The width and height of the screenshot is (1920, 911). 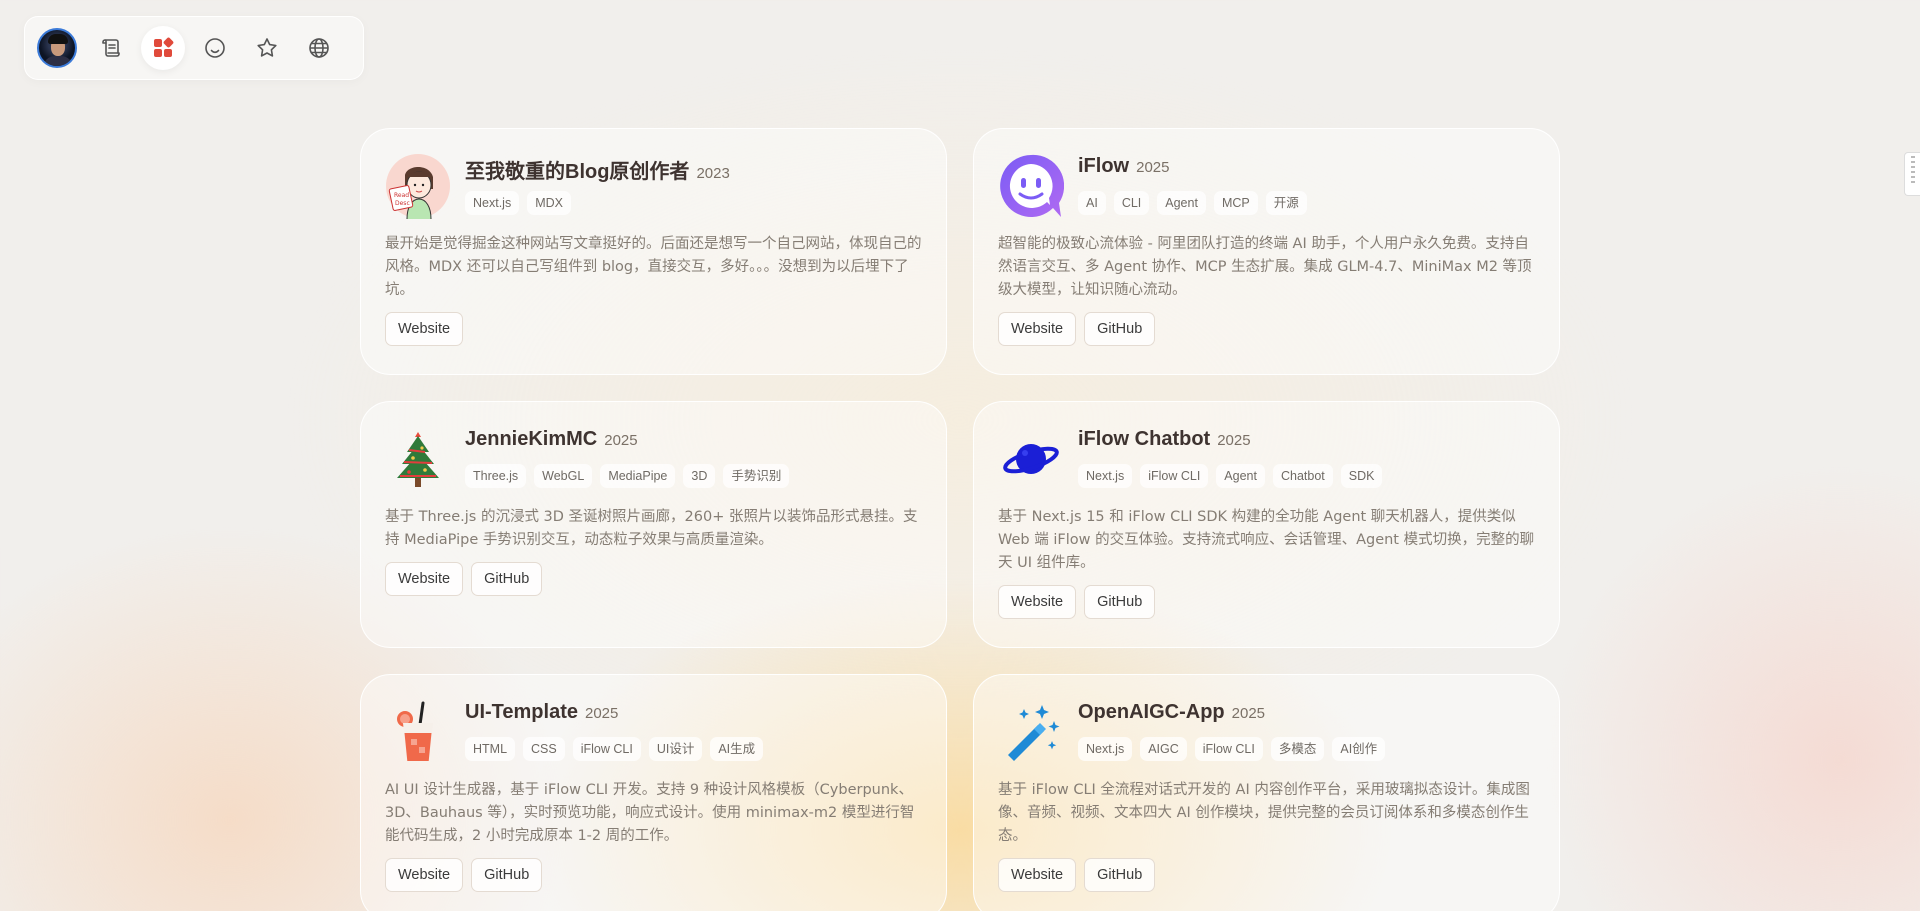 What do you see at coordinates (418, 459) in the screenshot?
I see `christmas-tree-icon` at bounding box center [418, 459].